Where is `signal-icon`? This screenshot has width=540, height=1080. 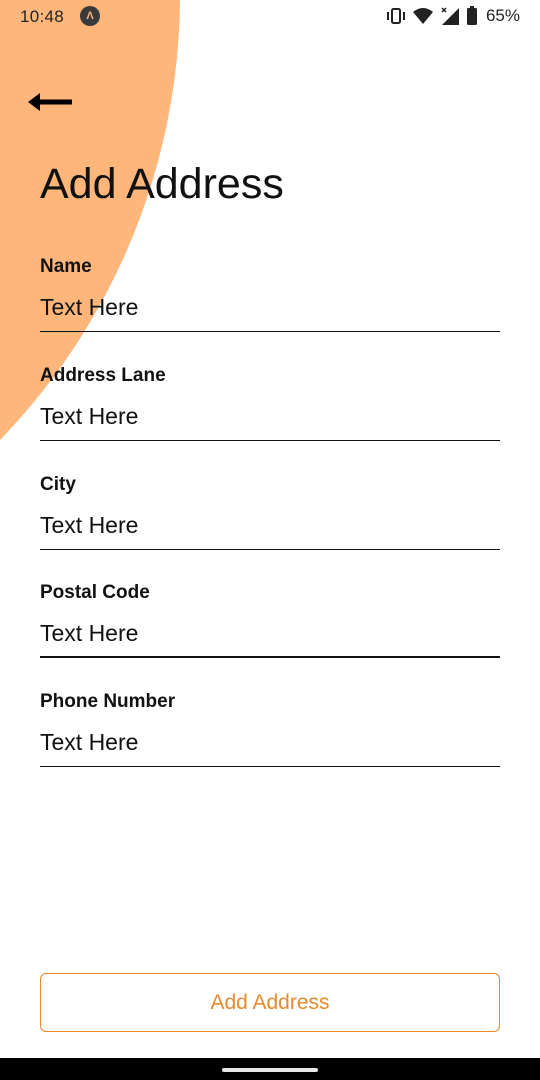
signal-icon is located at coordinates (450, 16).